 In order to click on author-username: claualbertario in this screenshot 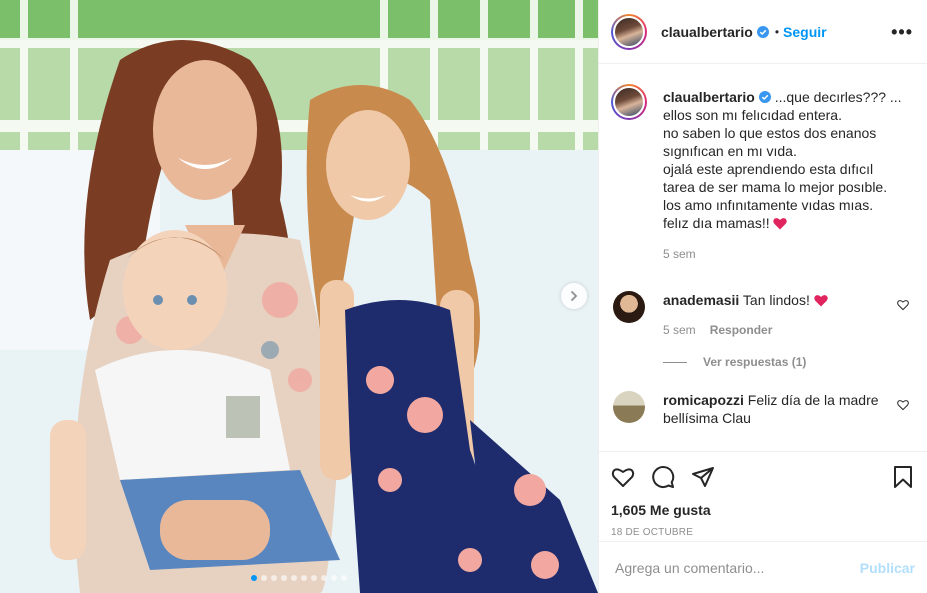, I will do `click(707, 32)`.